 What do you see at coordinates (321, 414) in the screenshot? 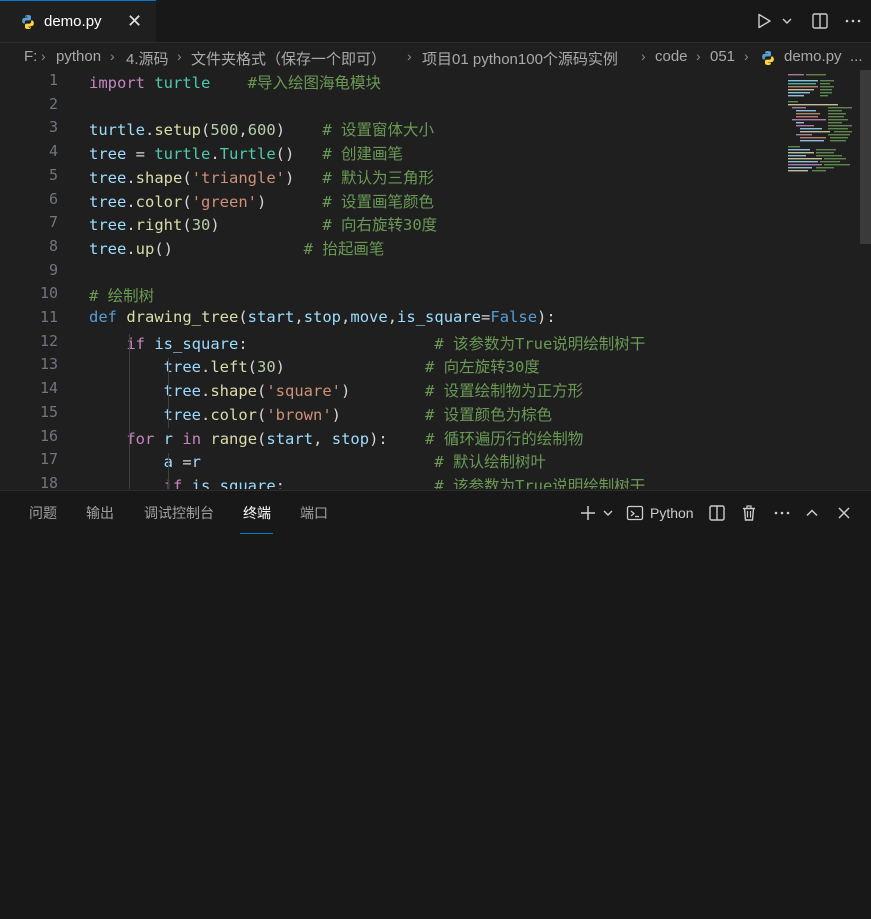
I see `code-line: tree.color('brown') # 设置颜色为棕色` at bounding box center [321, 414].